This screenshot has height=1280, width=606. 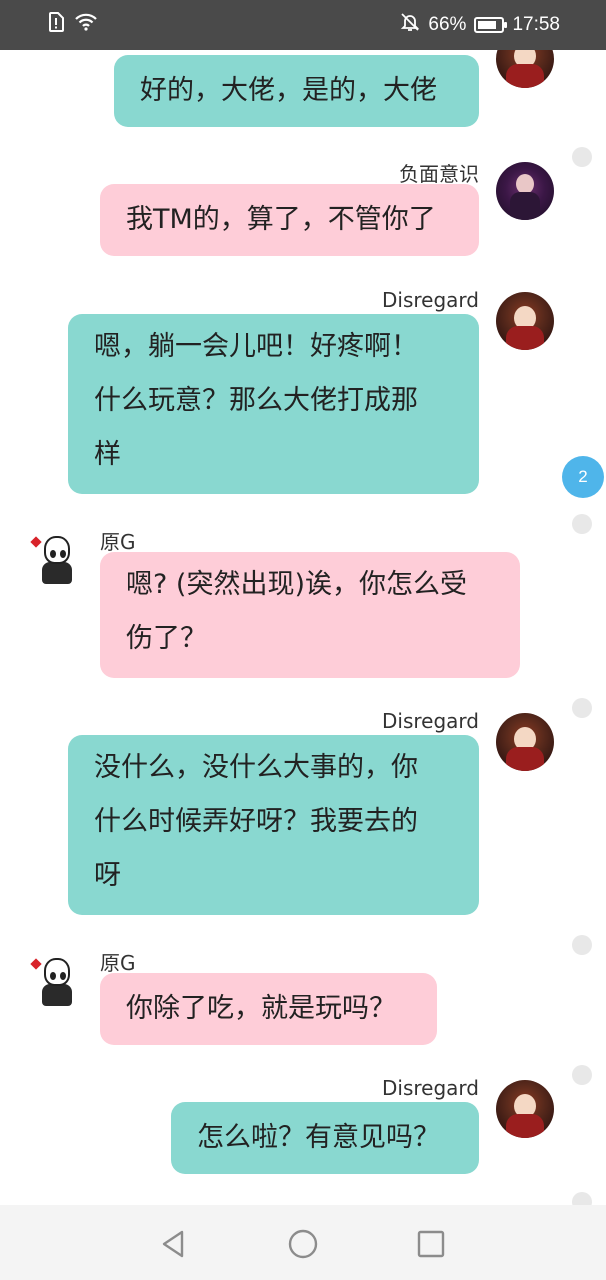 I want to click on battery-percent: 66%, so click(x=447, y=24).